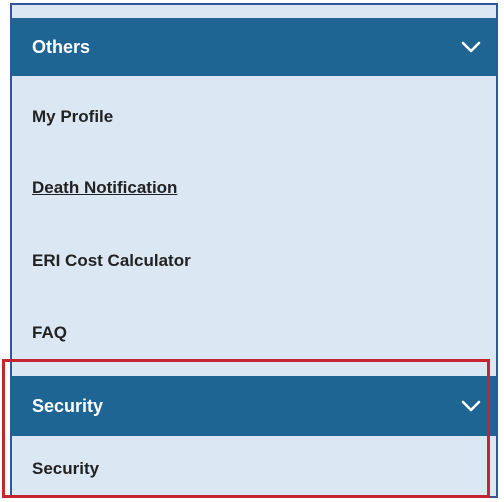  What do you see at coordinates (49, 333) in the screenshot?
I see `menu-item-faq: FAQ` at bounding box center [49, 333].